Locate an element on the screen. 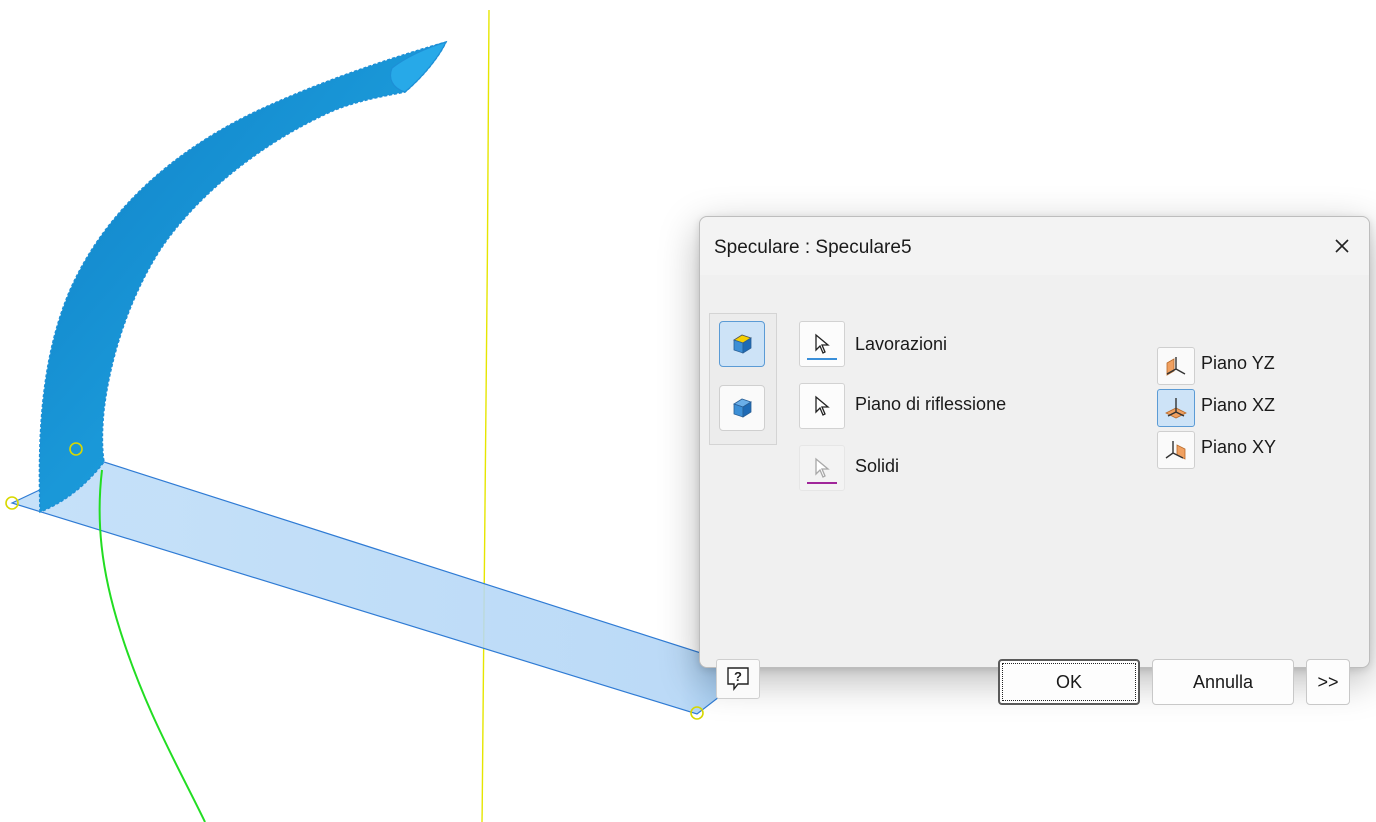 This screenshot has height=822, width=1376. more-options-button: >> is located at coordinates (1328, 682).